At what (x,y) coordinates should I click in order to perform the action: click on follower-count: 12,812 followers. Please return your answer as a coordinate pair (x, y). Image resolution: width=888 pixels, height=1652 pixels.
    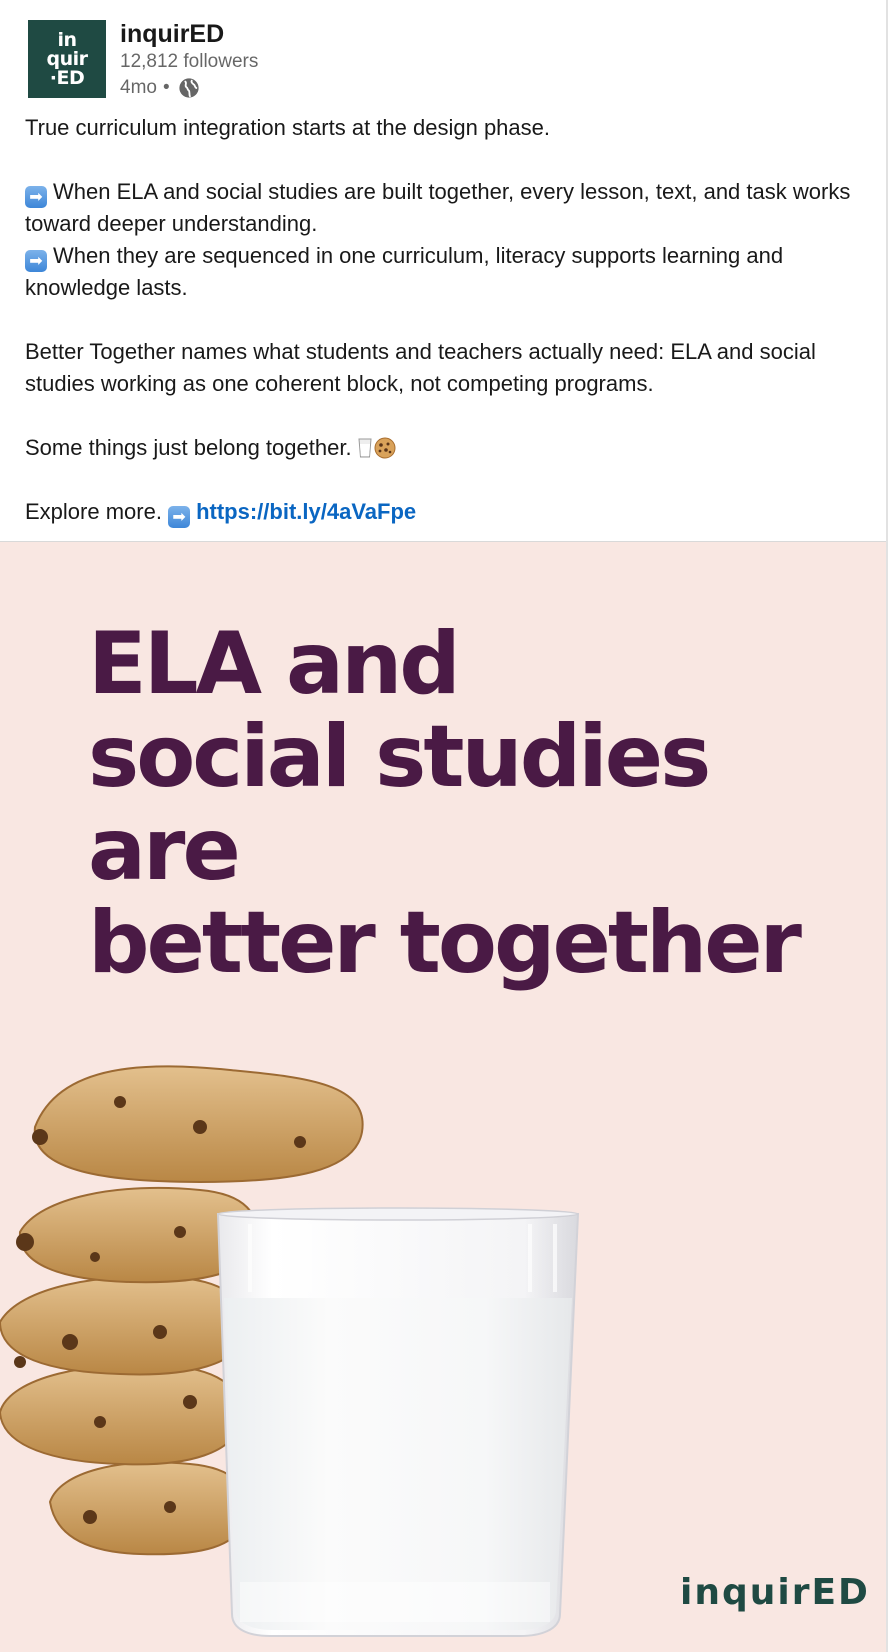
    Looking at the image, I should click on (189, 61).